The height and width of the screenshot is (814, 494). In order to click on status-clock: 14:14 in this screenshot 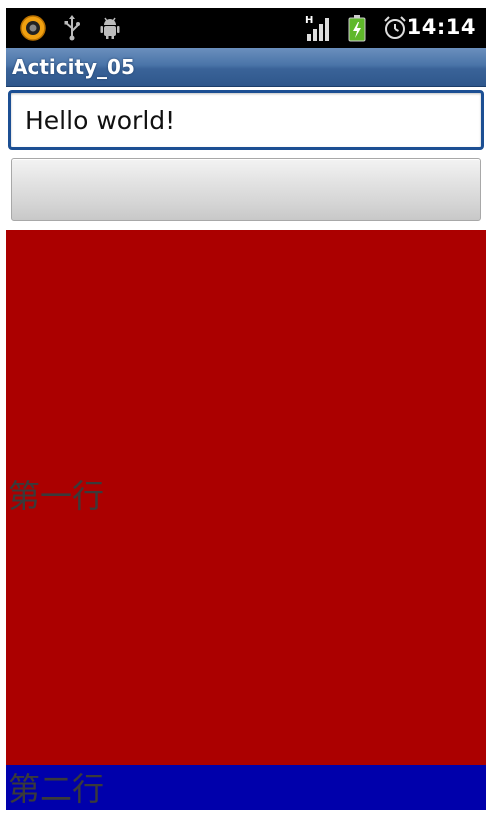, I will do `click(441, 27)`.